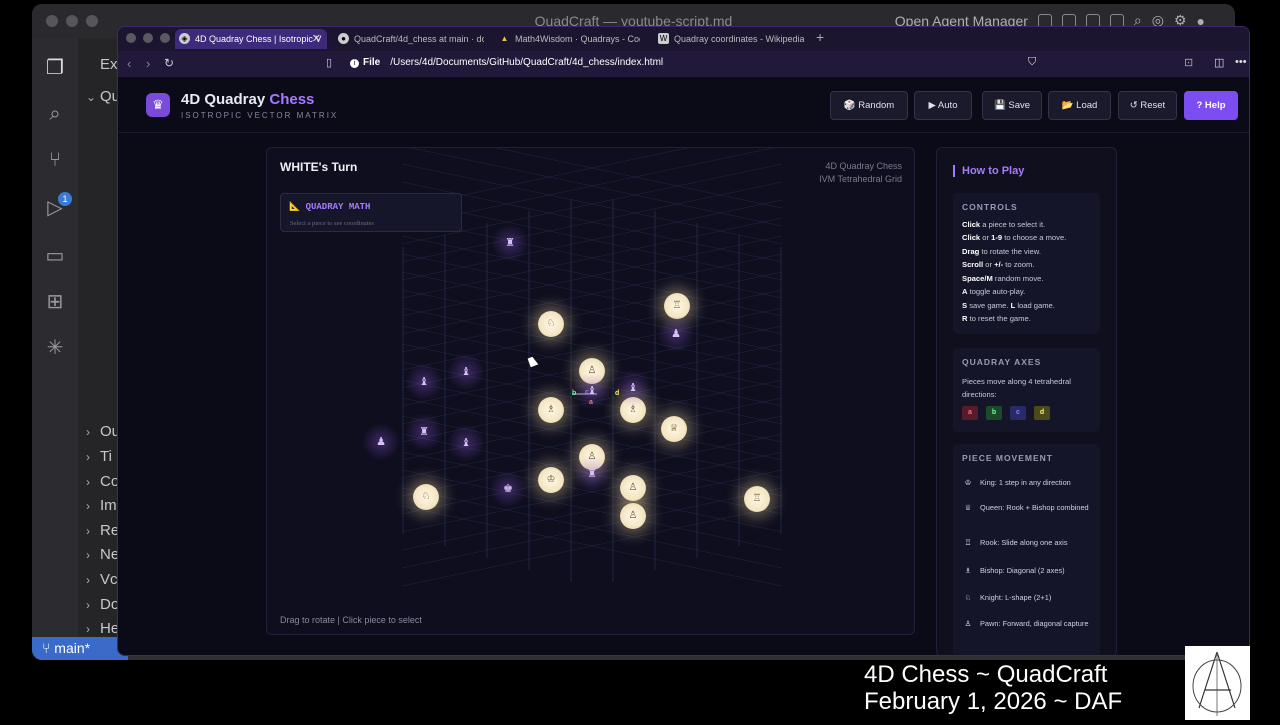 The width and height of the screenshot is (1280, 725). What do you see at coordinates (1211, 105) in the screenshot?
I see `help-button: ? Help` at bounding box center [1211, 105].